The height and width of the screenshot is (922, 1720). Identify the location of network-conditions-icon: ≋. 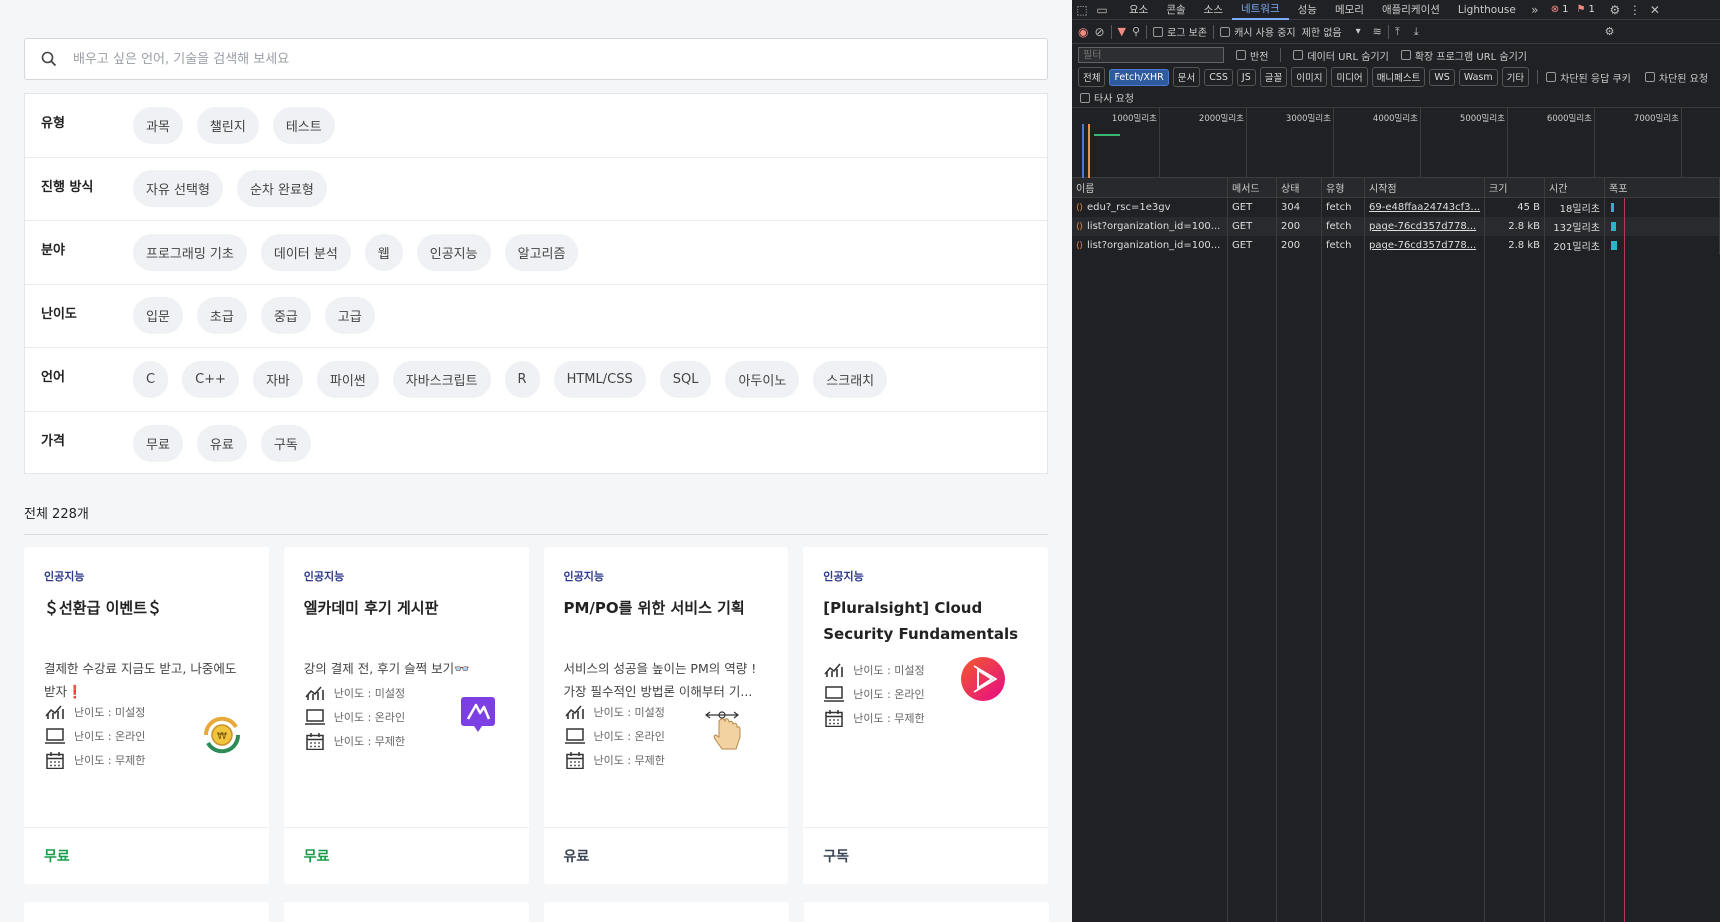
(1377, 31).